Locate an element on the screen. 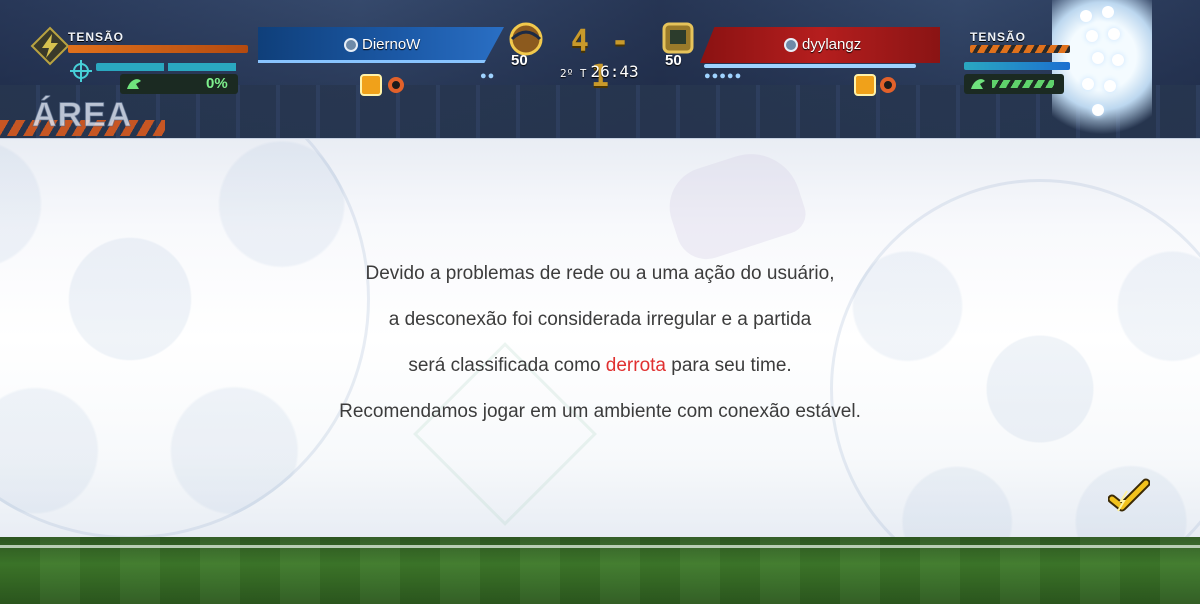 The image size is (1200, 604). left-tension-bar is located at coordinates (158, 49).